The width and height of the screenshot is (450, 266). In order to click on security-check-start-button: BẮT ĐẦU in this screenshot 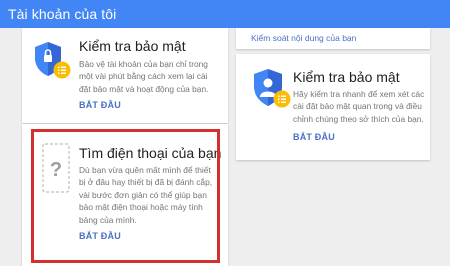, I will do `click(100, 105)`.